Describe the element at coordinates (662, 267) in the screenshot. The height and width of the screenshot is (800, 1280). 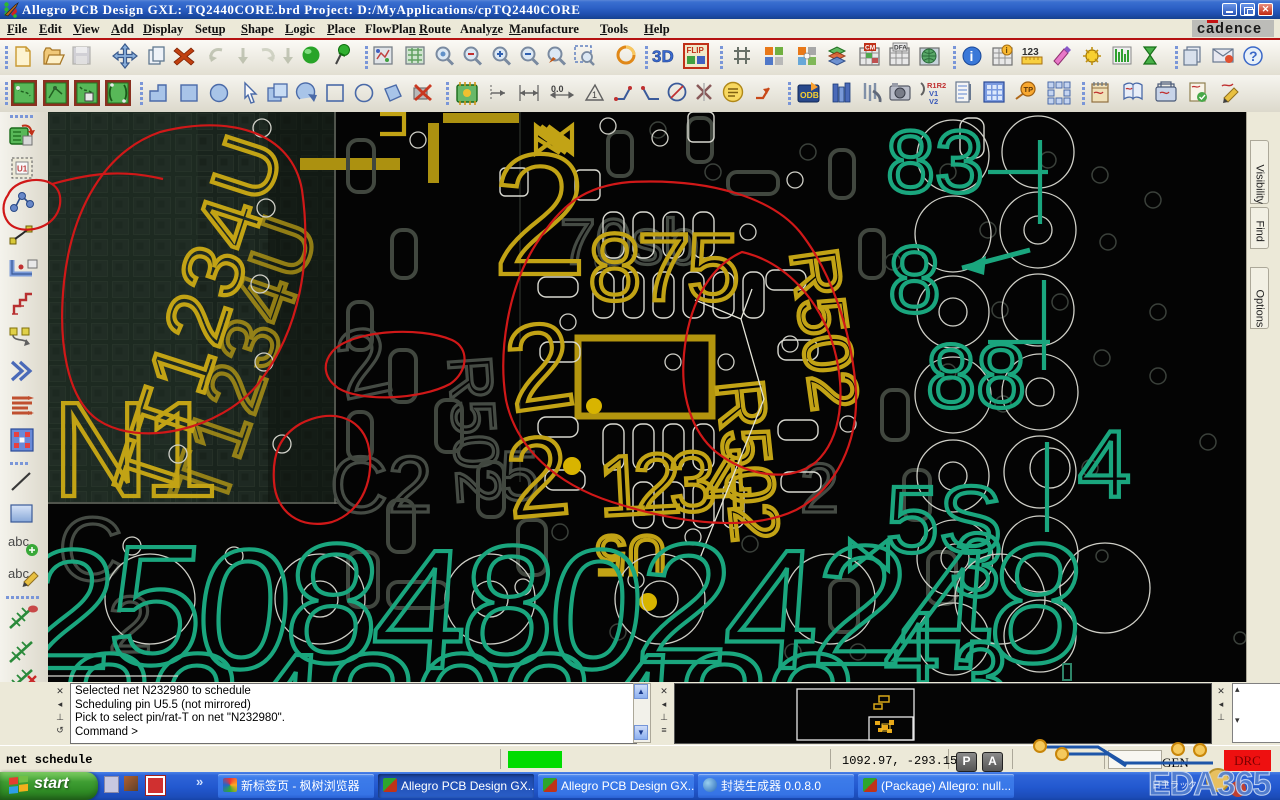
I see `svg-text: 875` at that location.